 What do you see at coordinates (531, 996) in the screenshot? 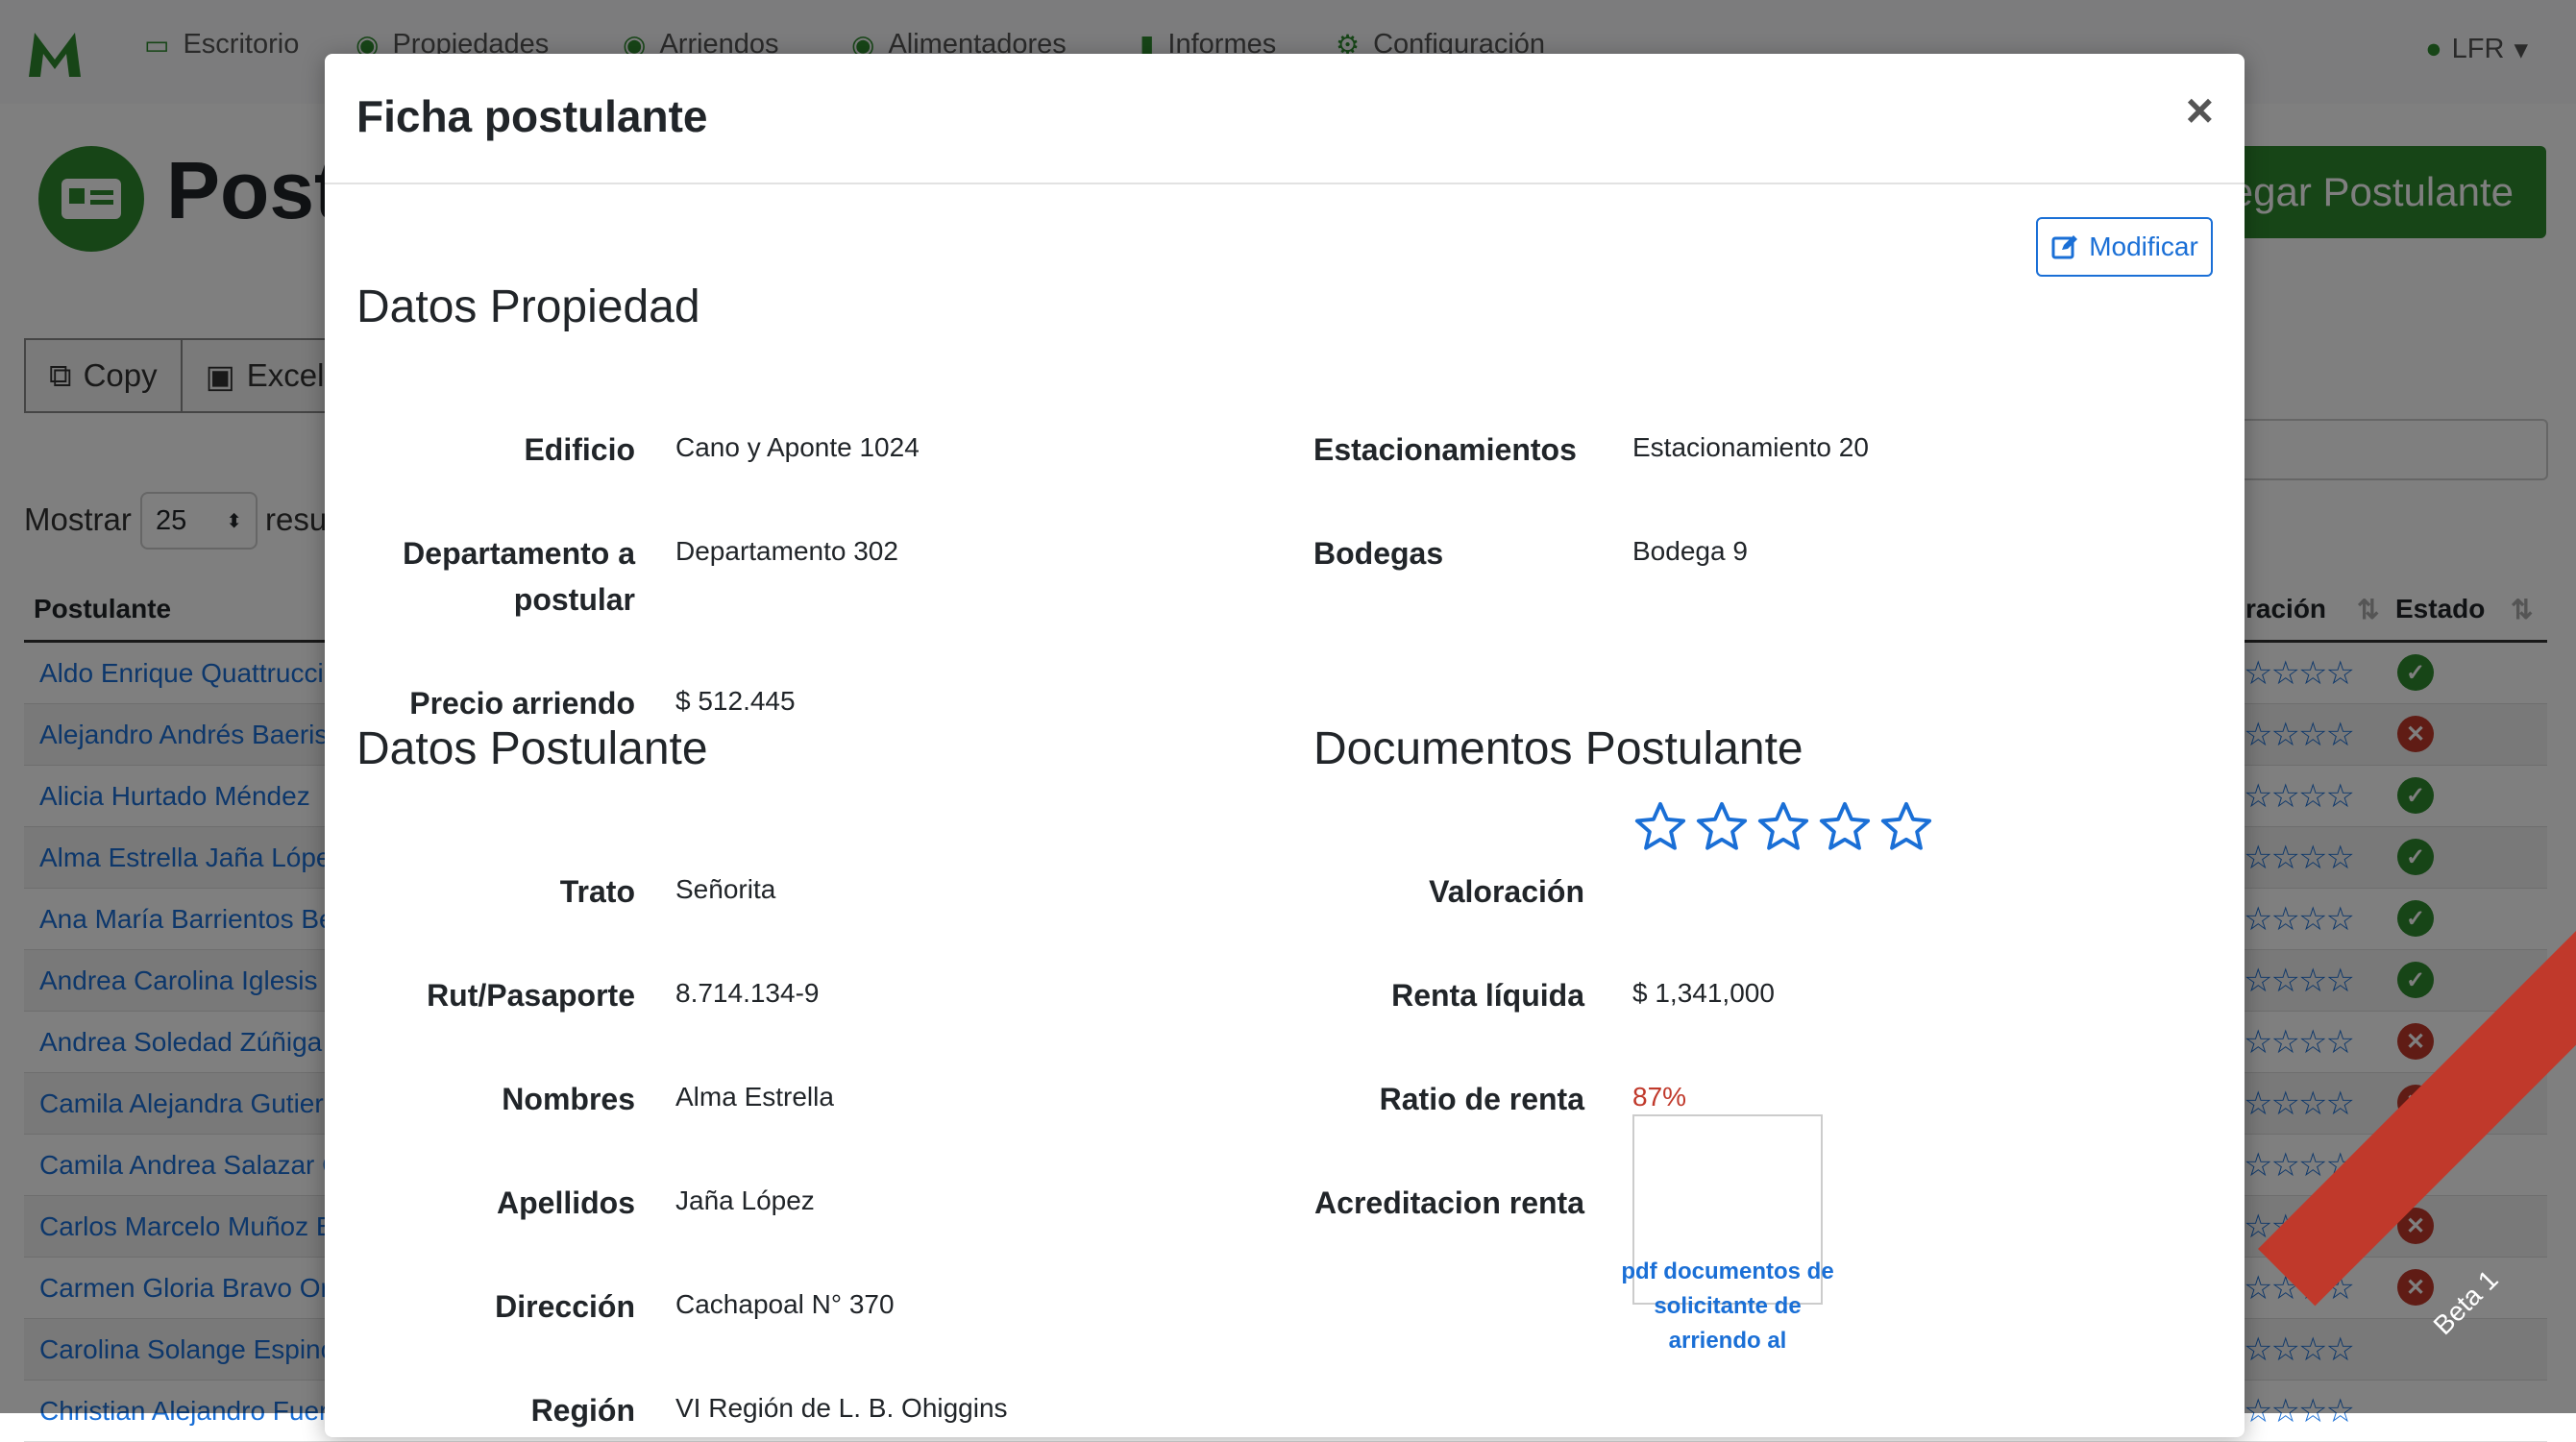
I see `rut-label: Rut/Pasaporte` at bounding box center [531, 996].